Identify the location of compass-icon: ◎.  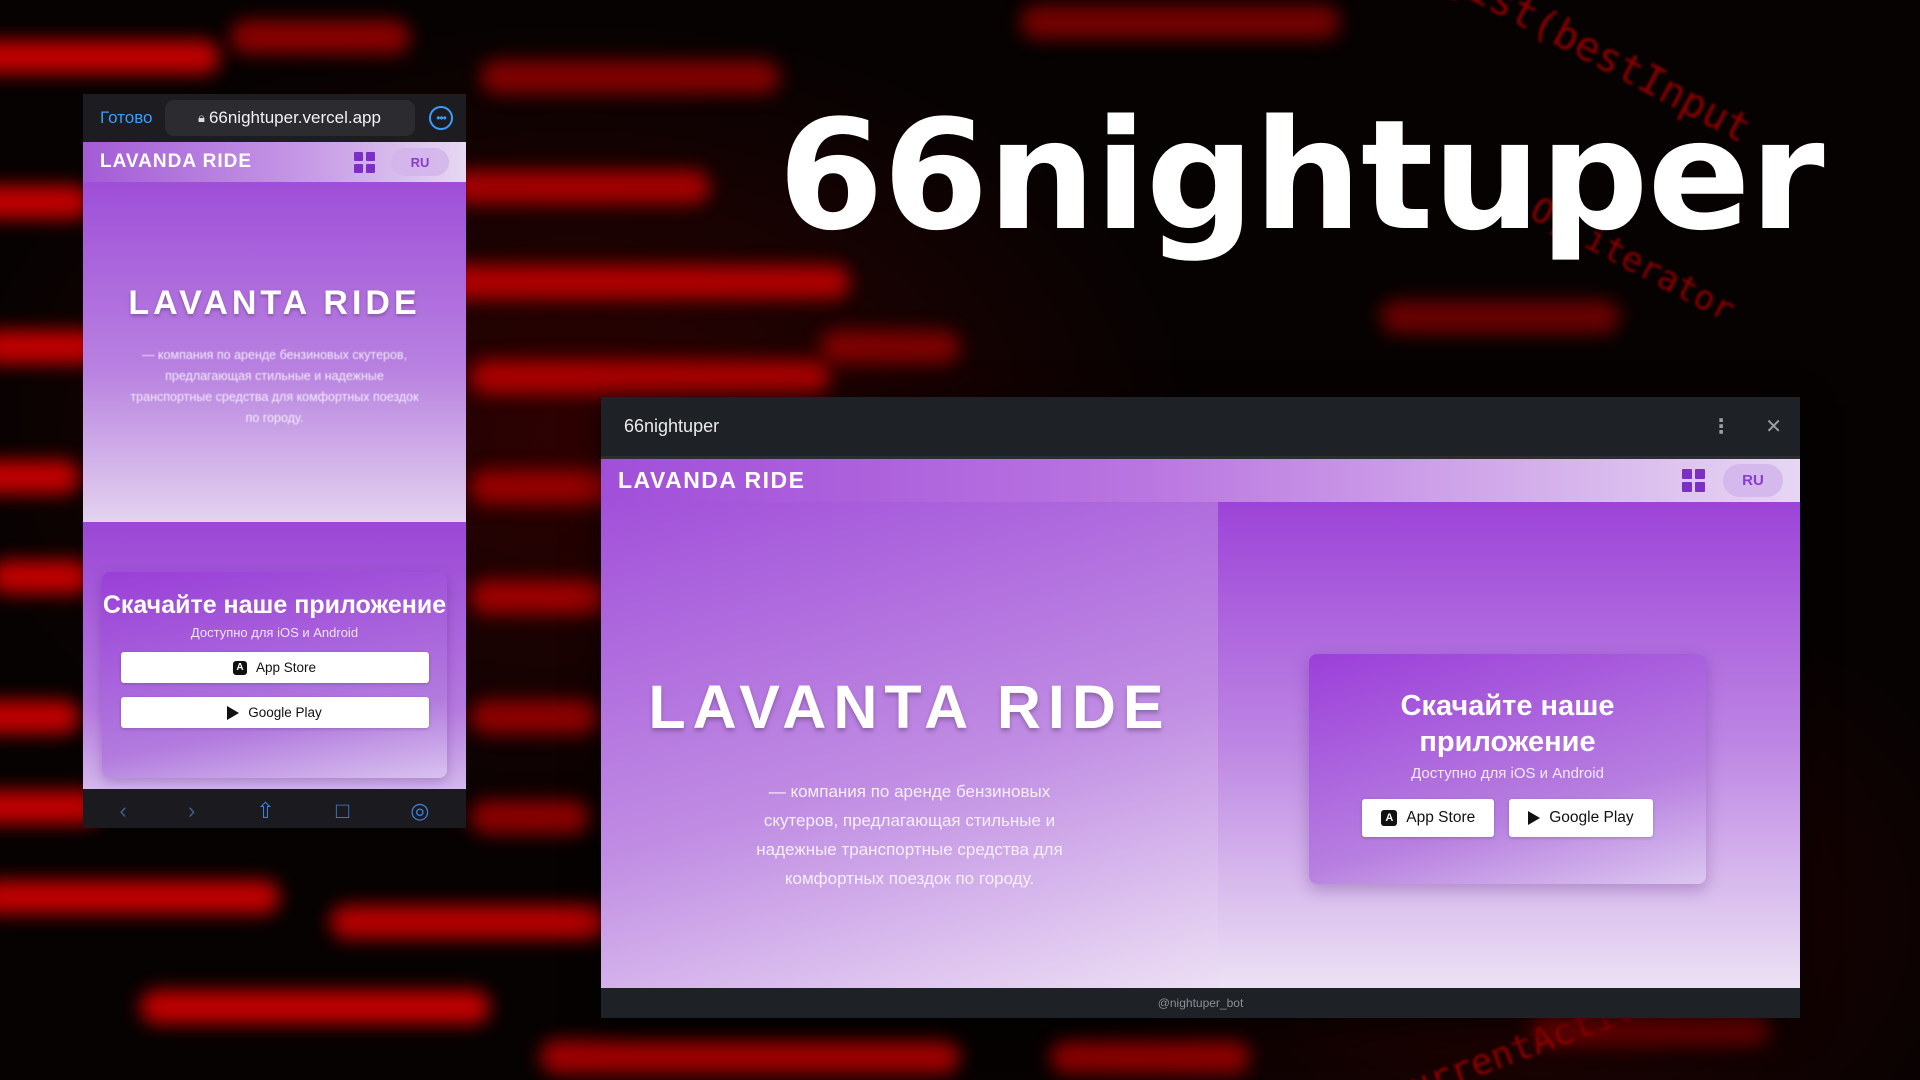
(419, 810).